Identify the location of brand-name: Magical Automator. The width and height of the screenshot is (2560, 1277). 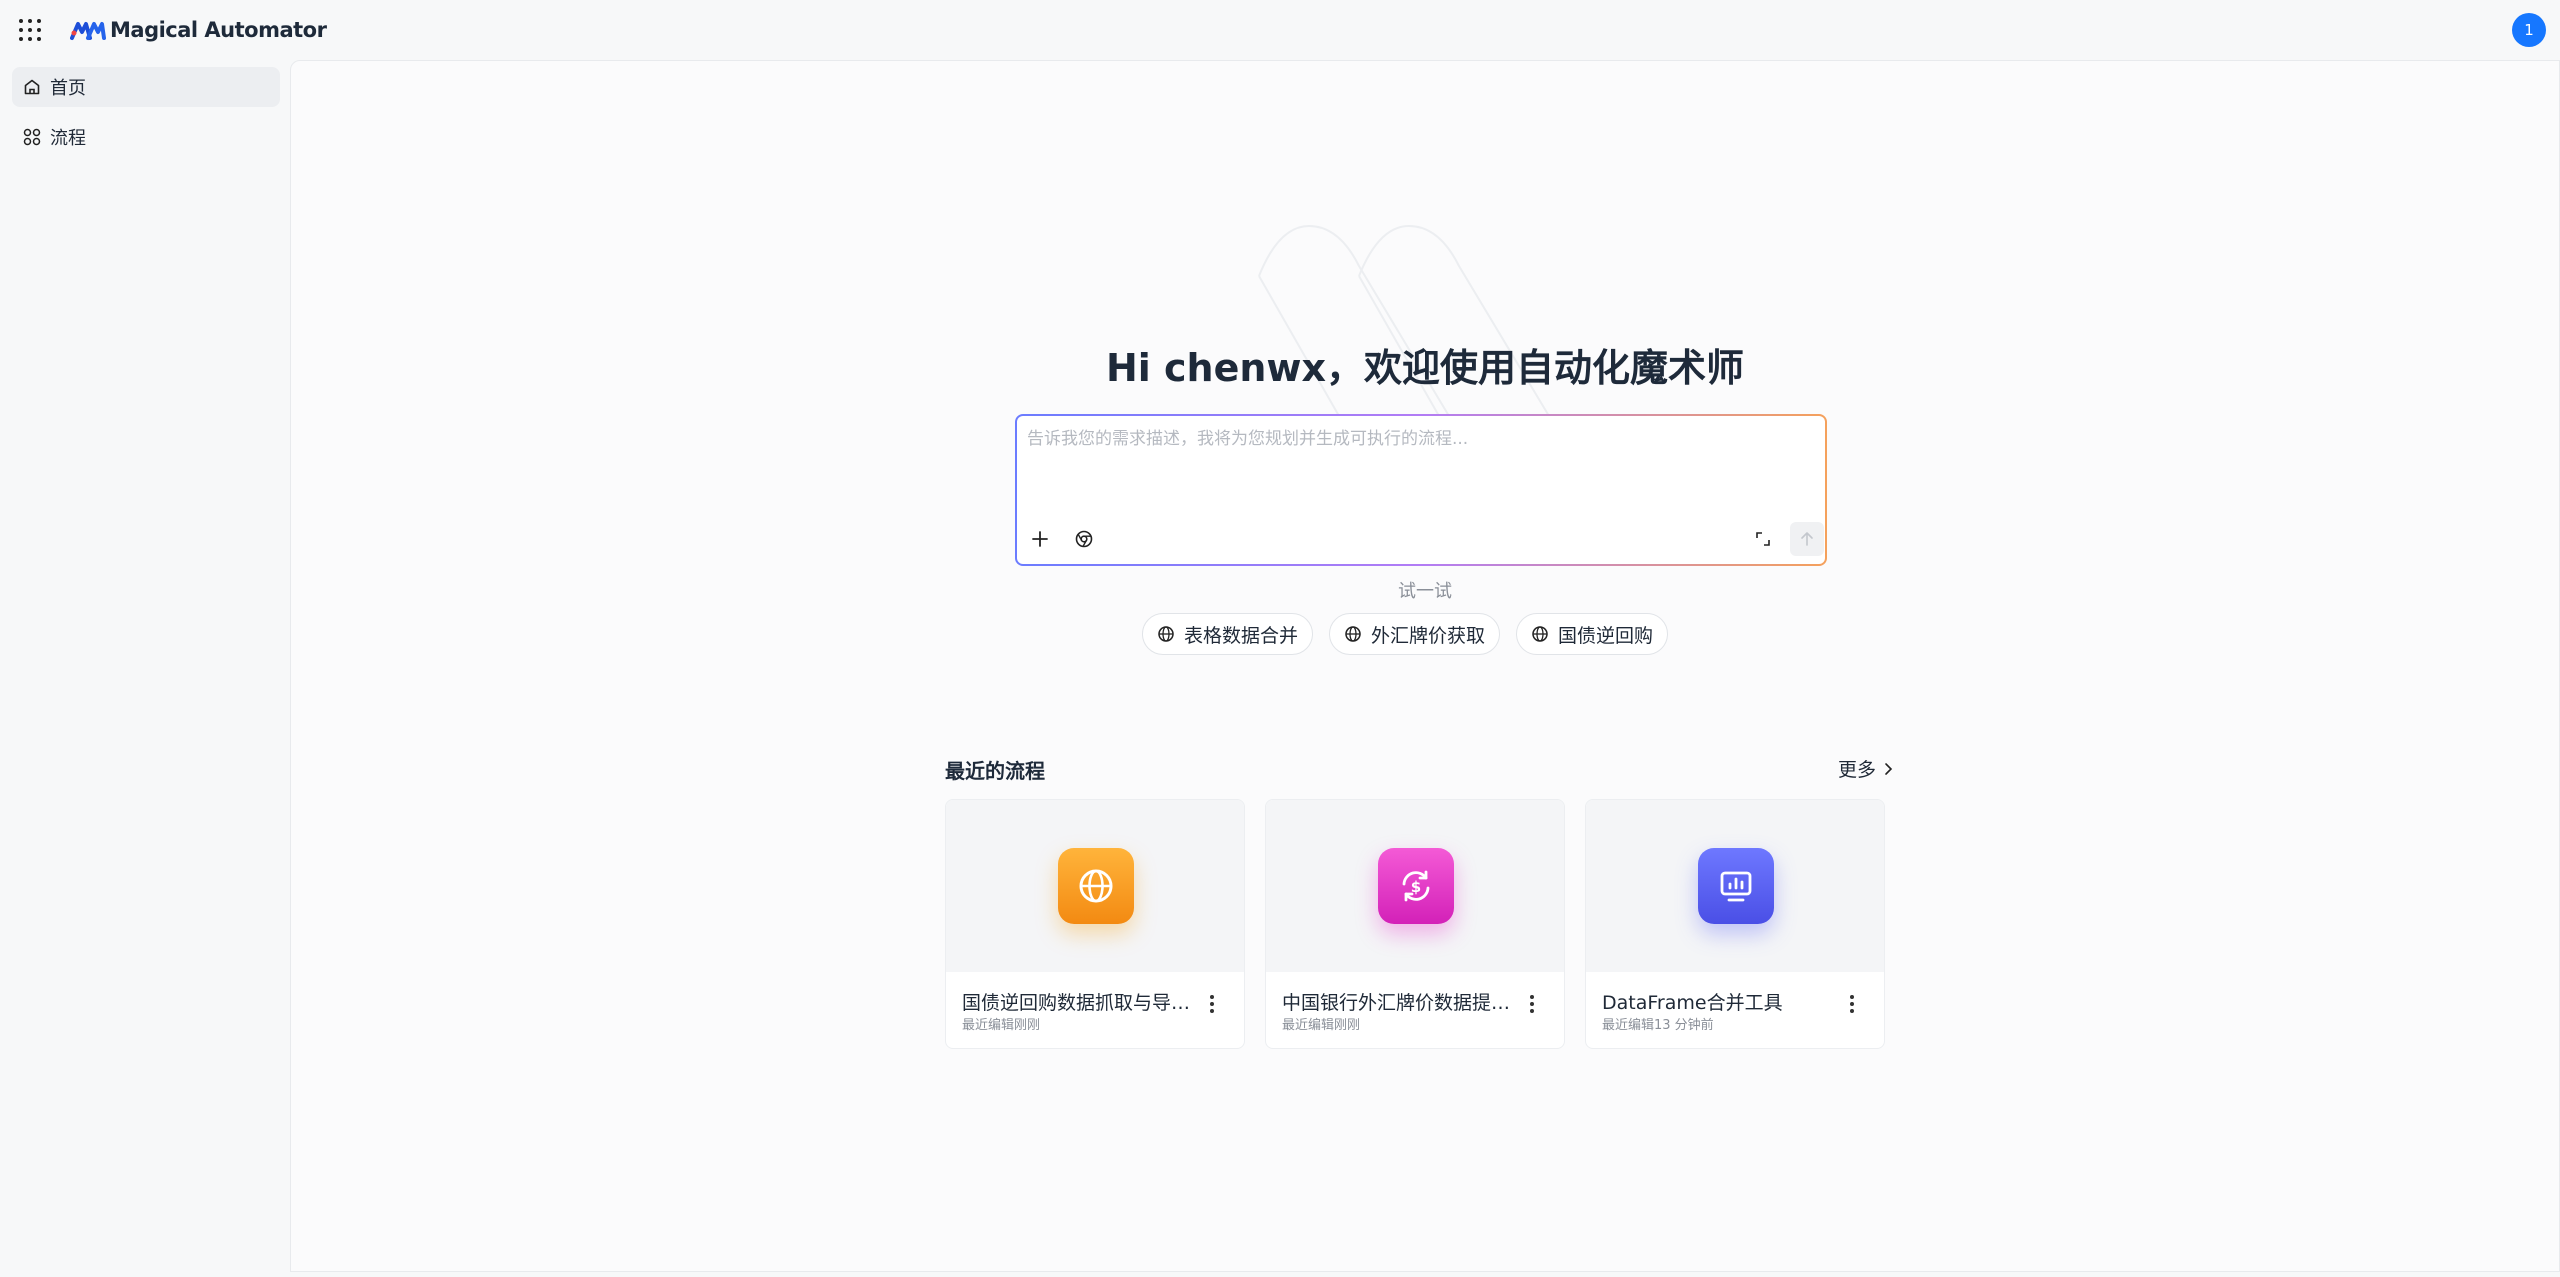
(218, 30).